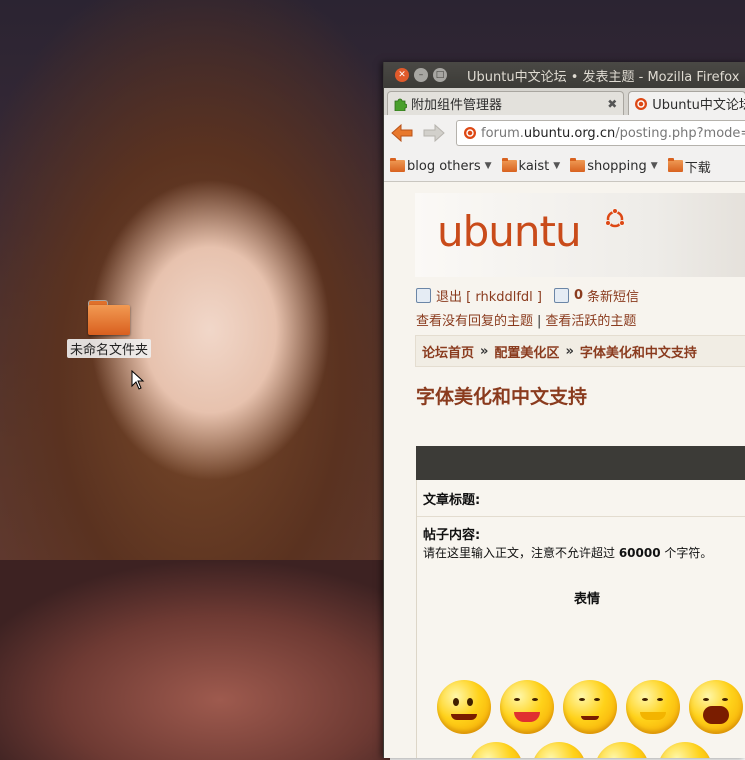 The height and width of the screenshot is (760, 745). What do you see at coordinates (448, 351) in the screenshot?
I see `breadcrumb-home: 论坛首页` at bounding box center [448, 351].